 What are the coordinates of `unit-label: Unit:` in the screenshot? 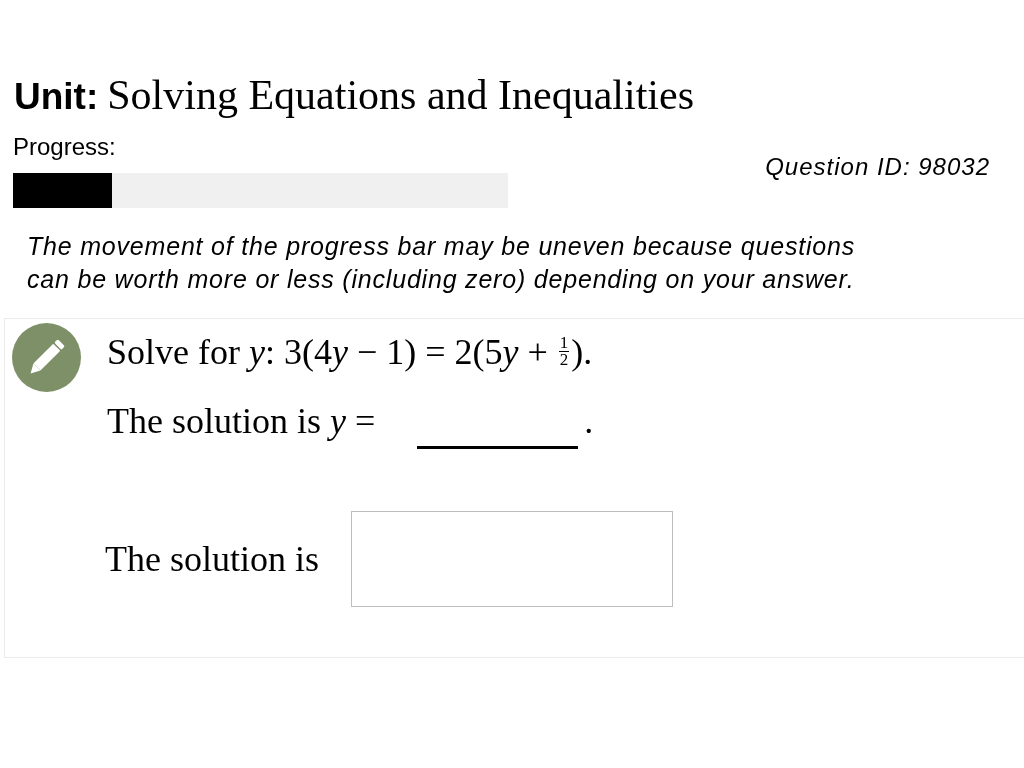 It's located at (56, 97).